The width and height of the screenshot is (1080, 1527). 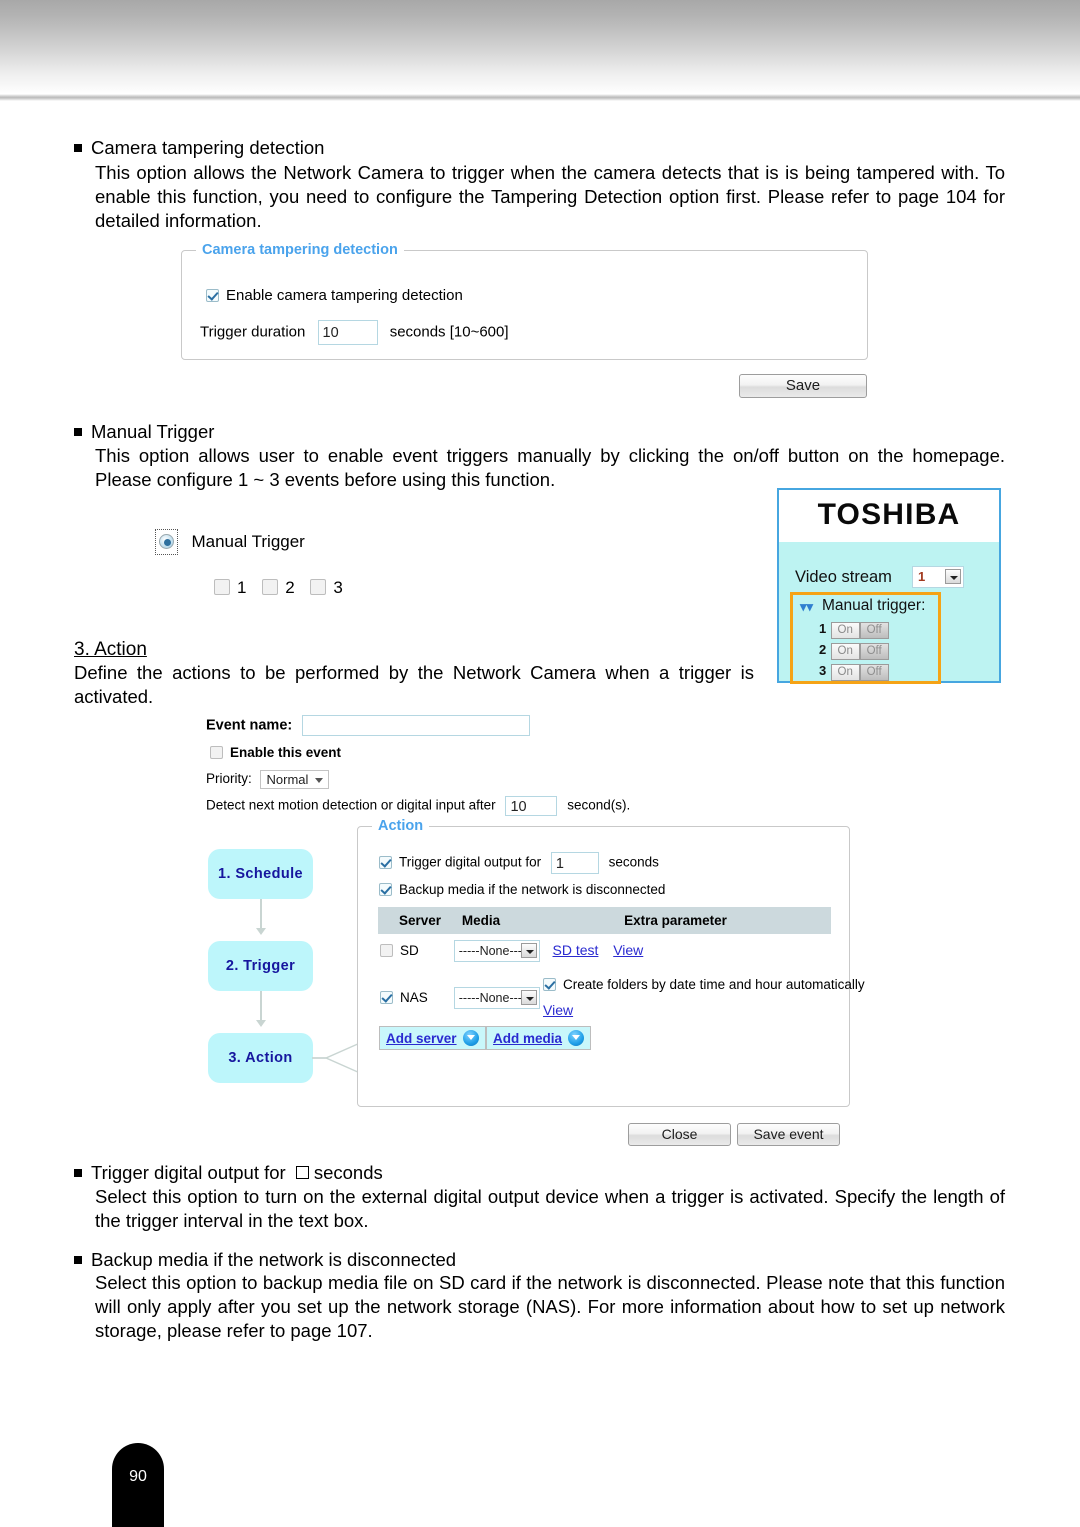 I want to click on action-table-header-server: Server, so click(x=420, y=920).